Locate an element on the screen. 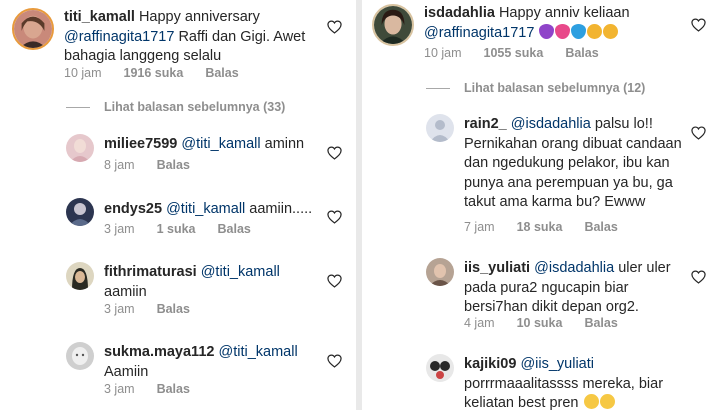 This screenshot has height=410, width=720. reply-meta: 3 jam 1 suka Balas is located at coordinates (188, 229).